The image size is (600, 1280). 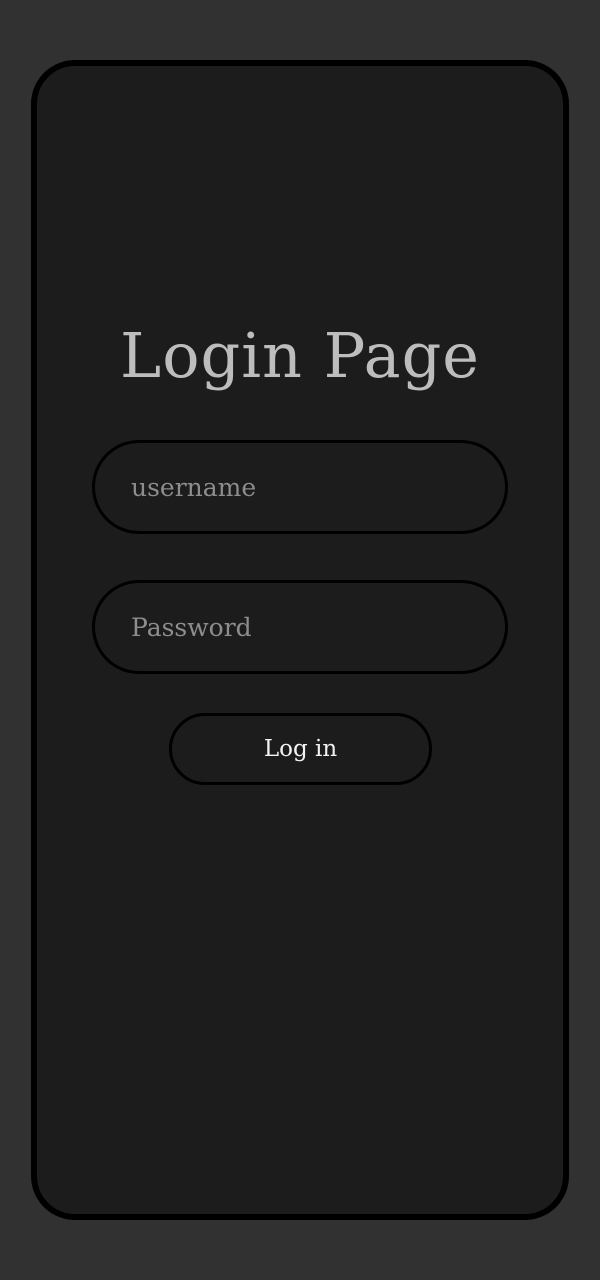 I want to click on password-input, so click(x=300, y=627).